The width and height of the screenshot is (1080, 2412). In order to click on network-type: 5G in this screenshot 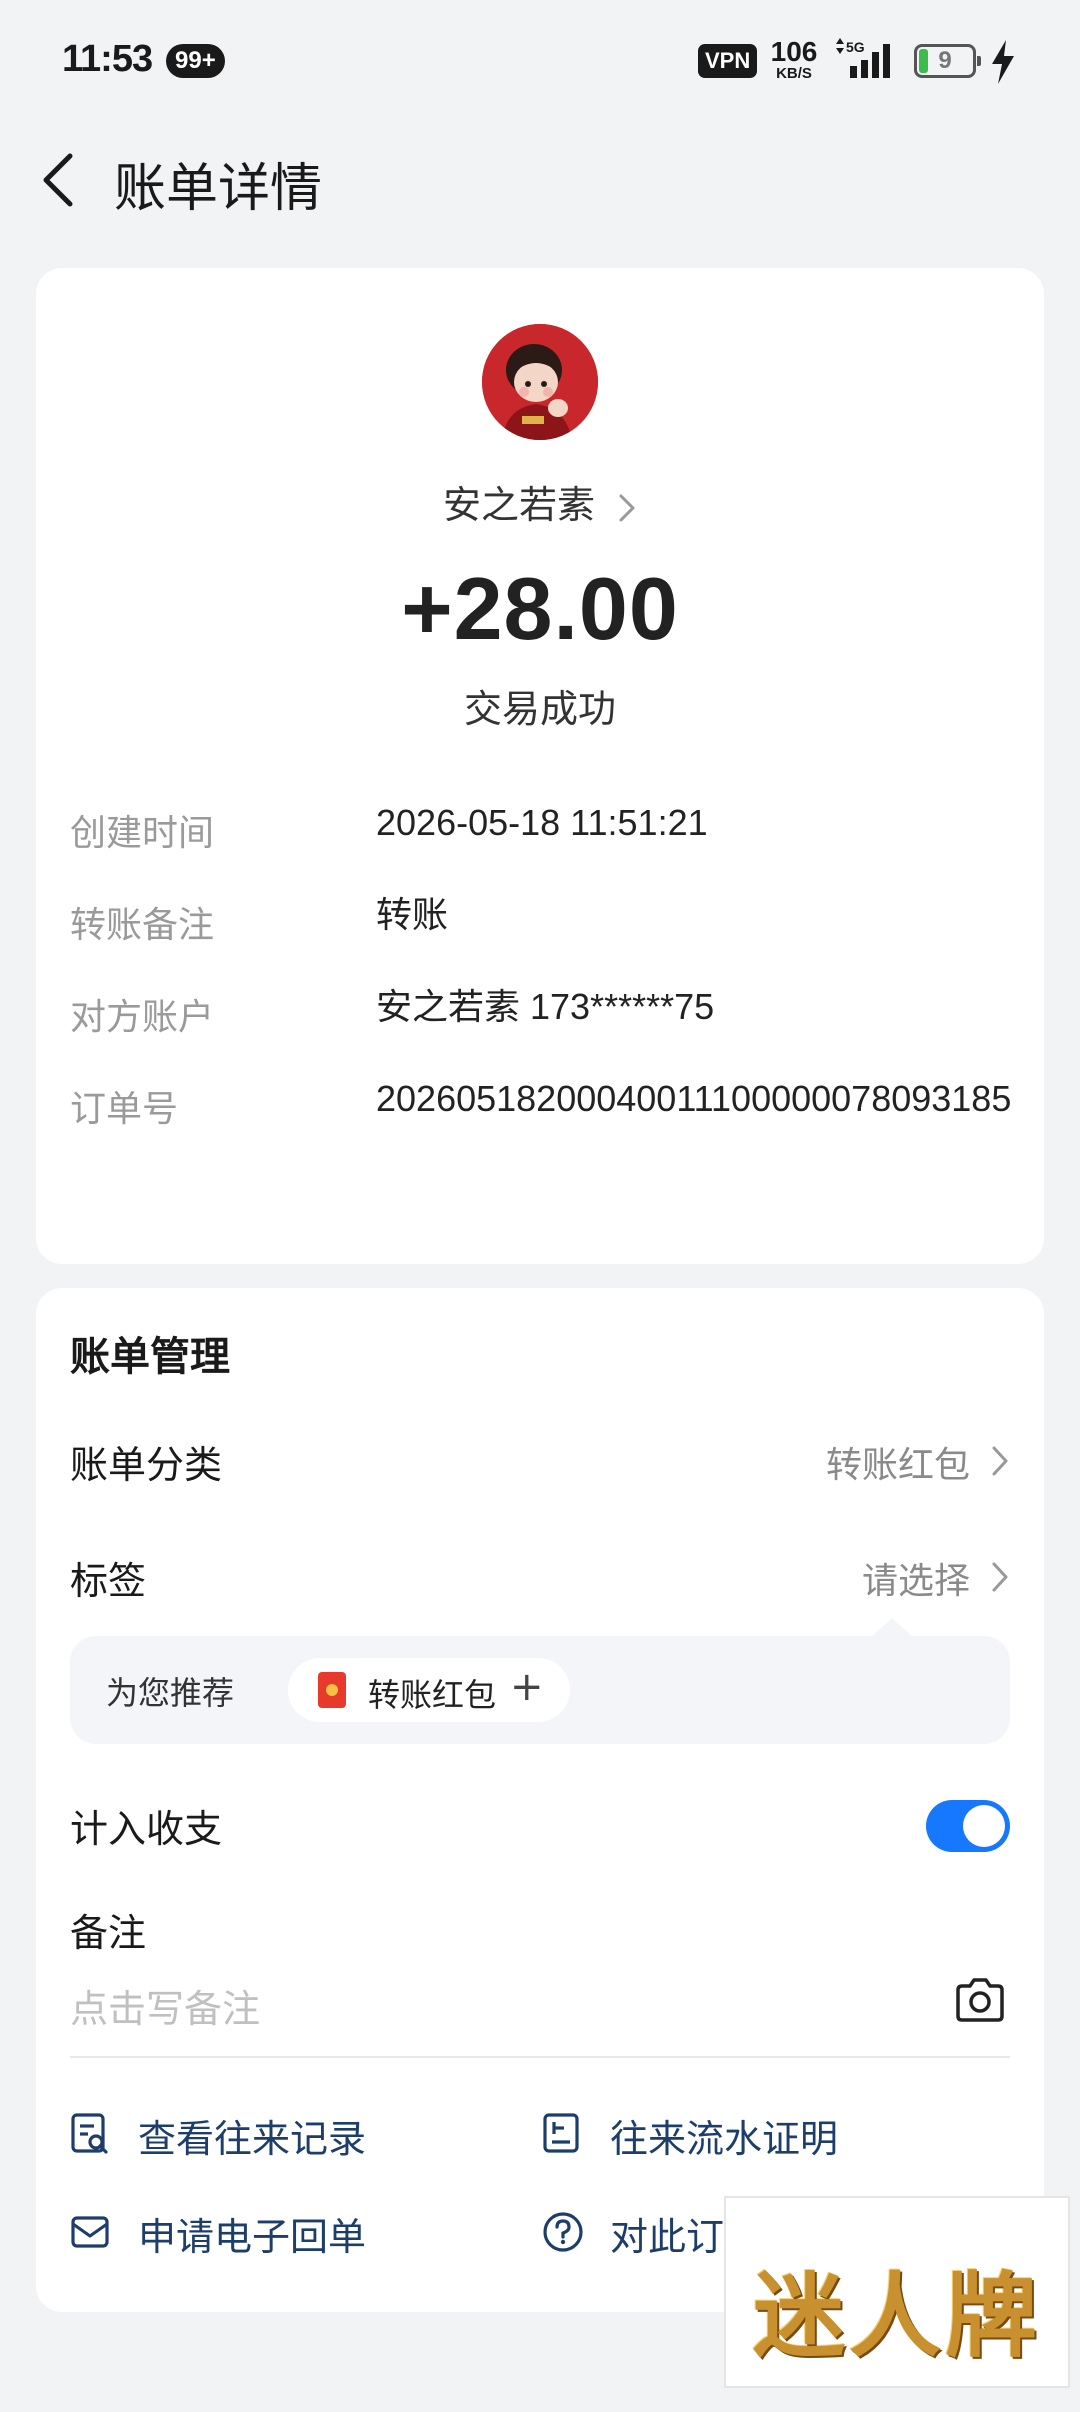, I will do `click(855, 47)`.